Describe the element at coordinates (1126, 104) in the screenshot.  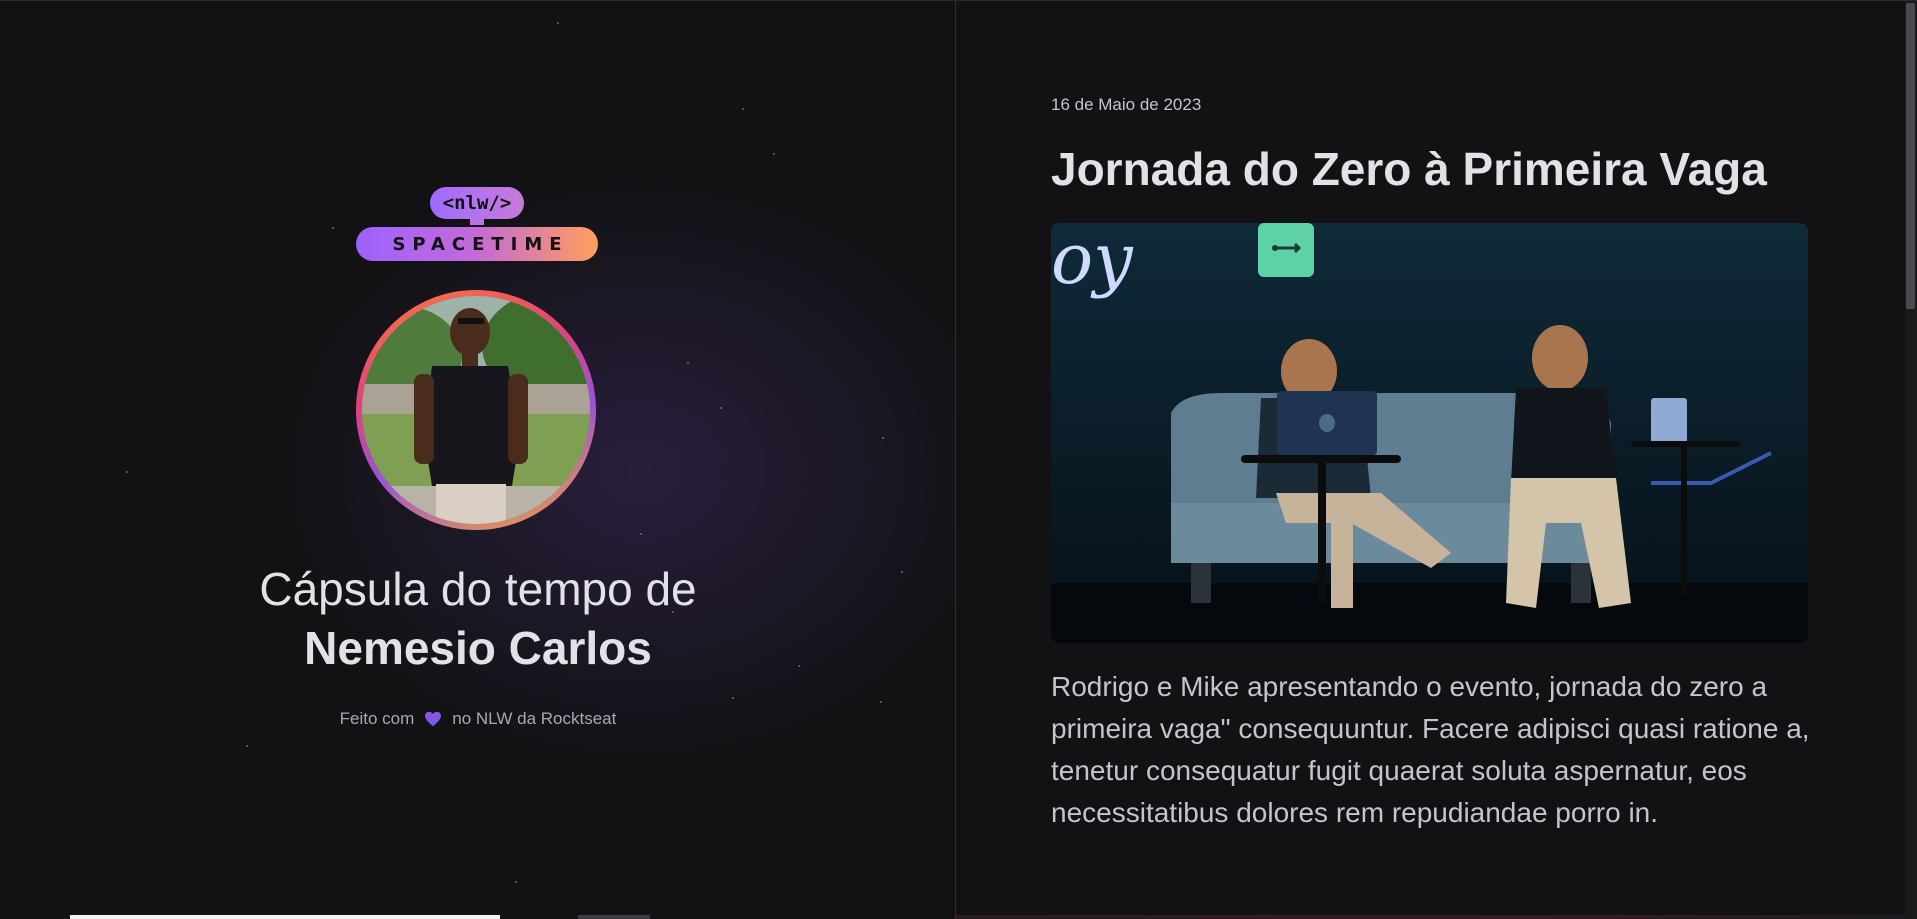
I see `memory-date: 16 de Maio de 2023` at that location.